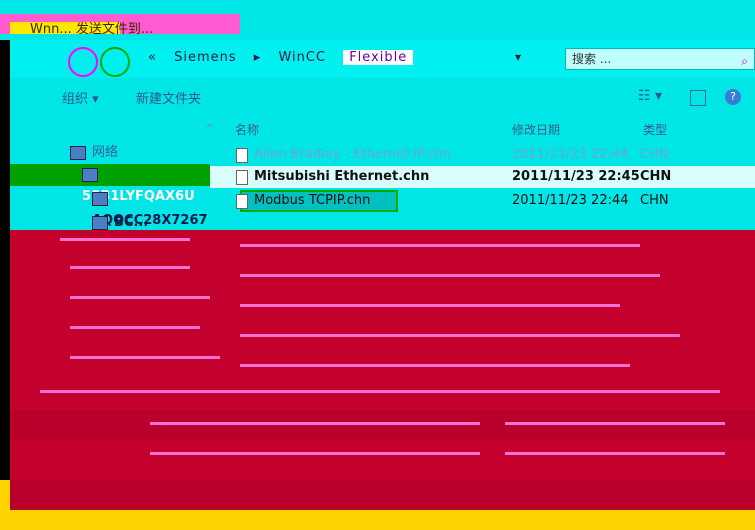 The height and width of the screenshot is (530, 755). Describe the element at coordinates (733, 97) in the screenshot. I see `help-button: ?` at that location.